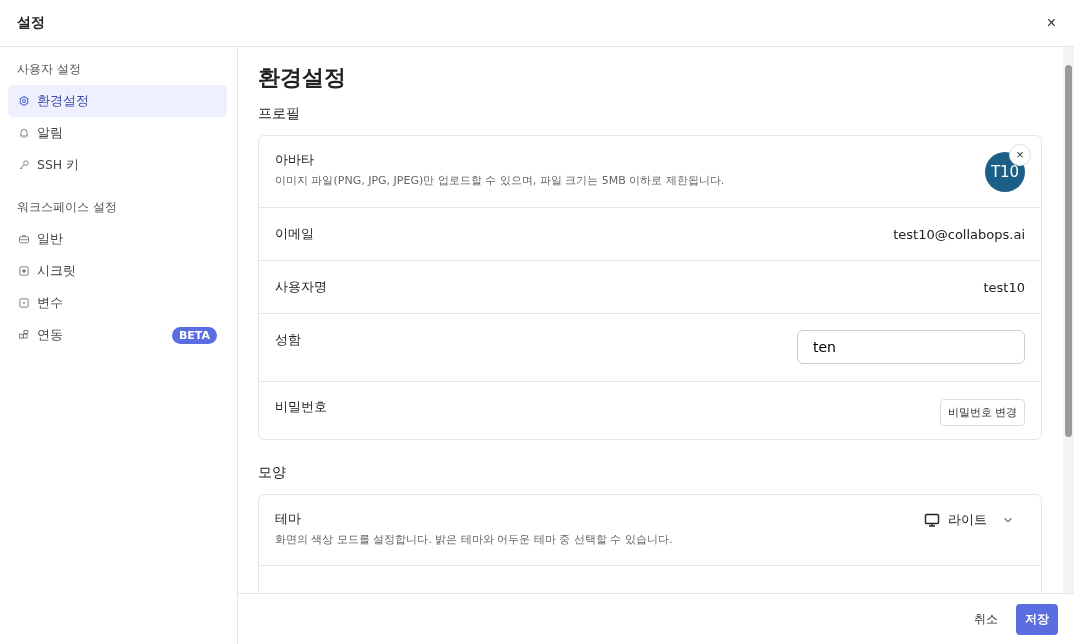 This screenshot has width=1074, height=644. What do you see at coordinates (986, 619) in the screenshot?
I see `cancel-button: 취소` at bounding box center [986, 619].